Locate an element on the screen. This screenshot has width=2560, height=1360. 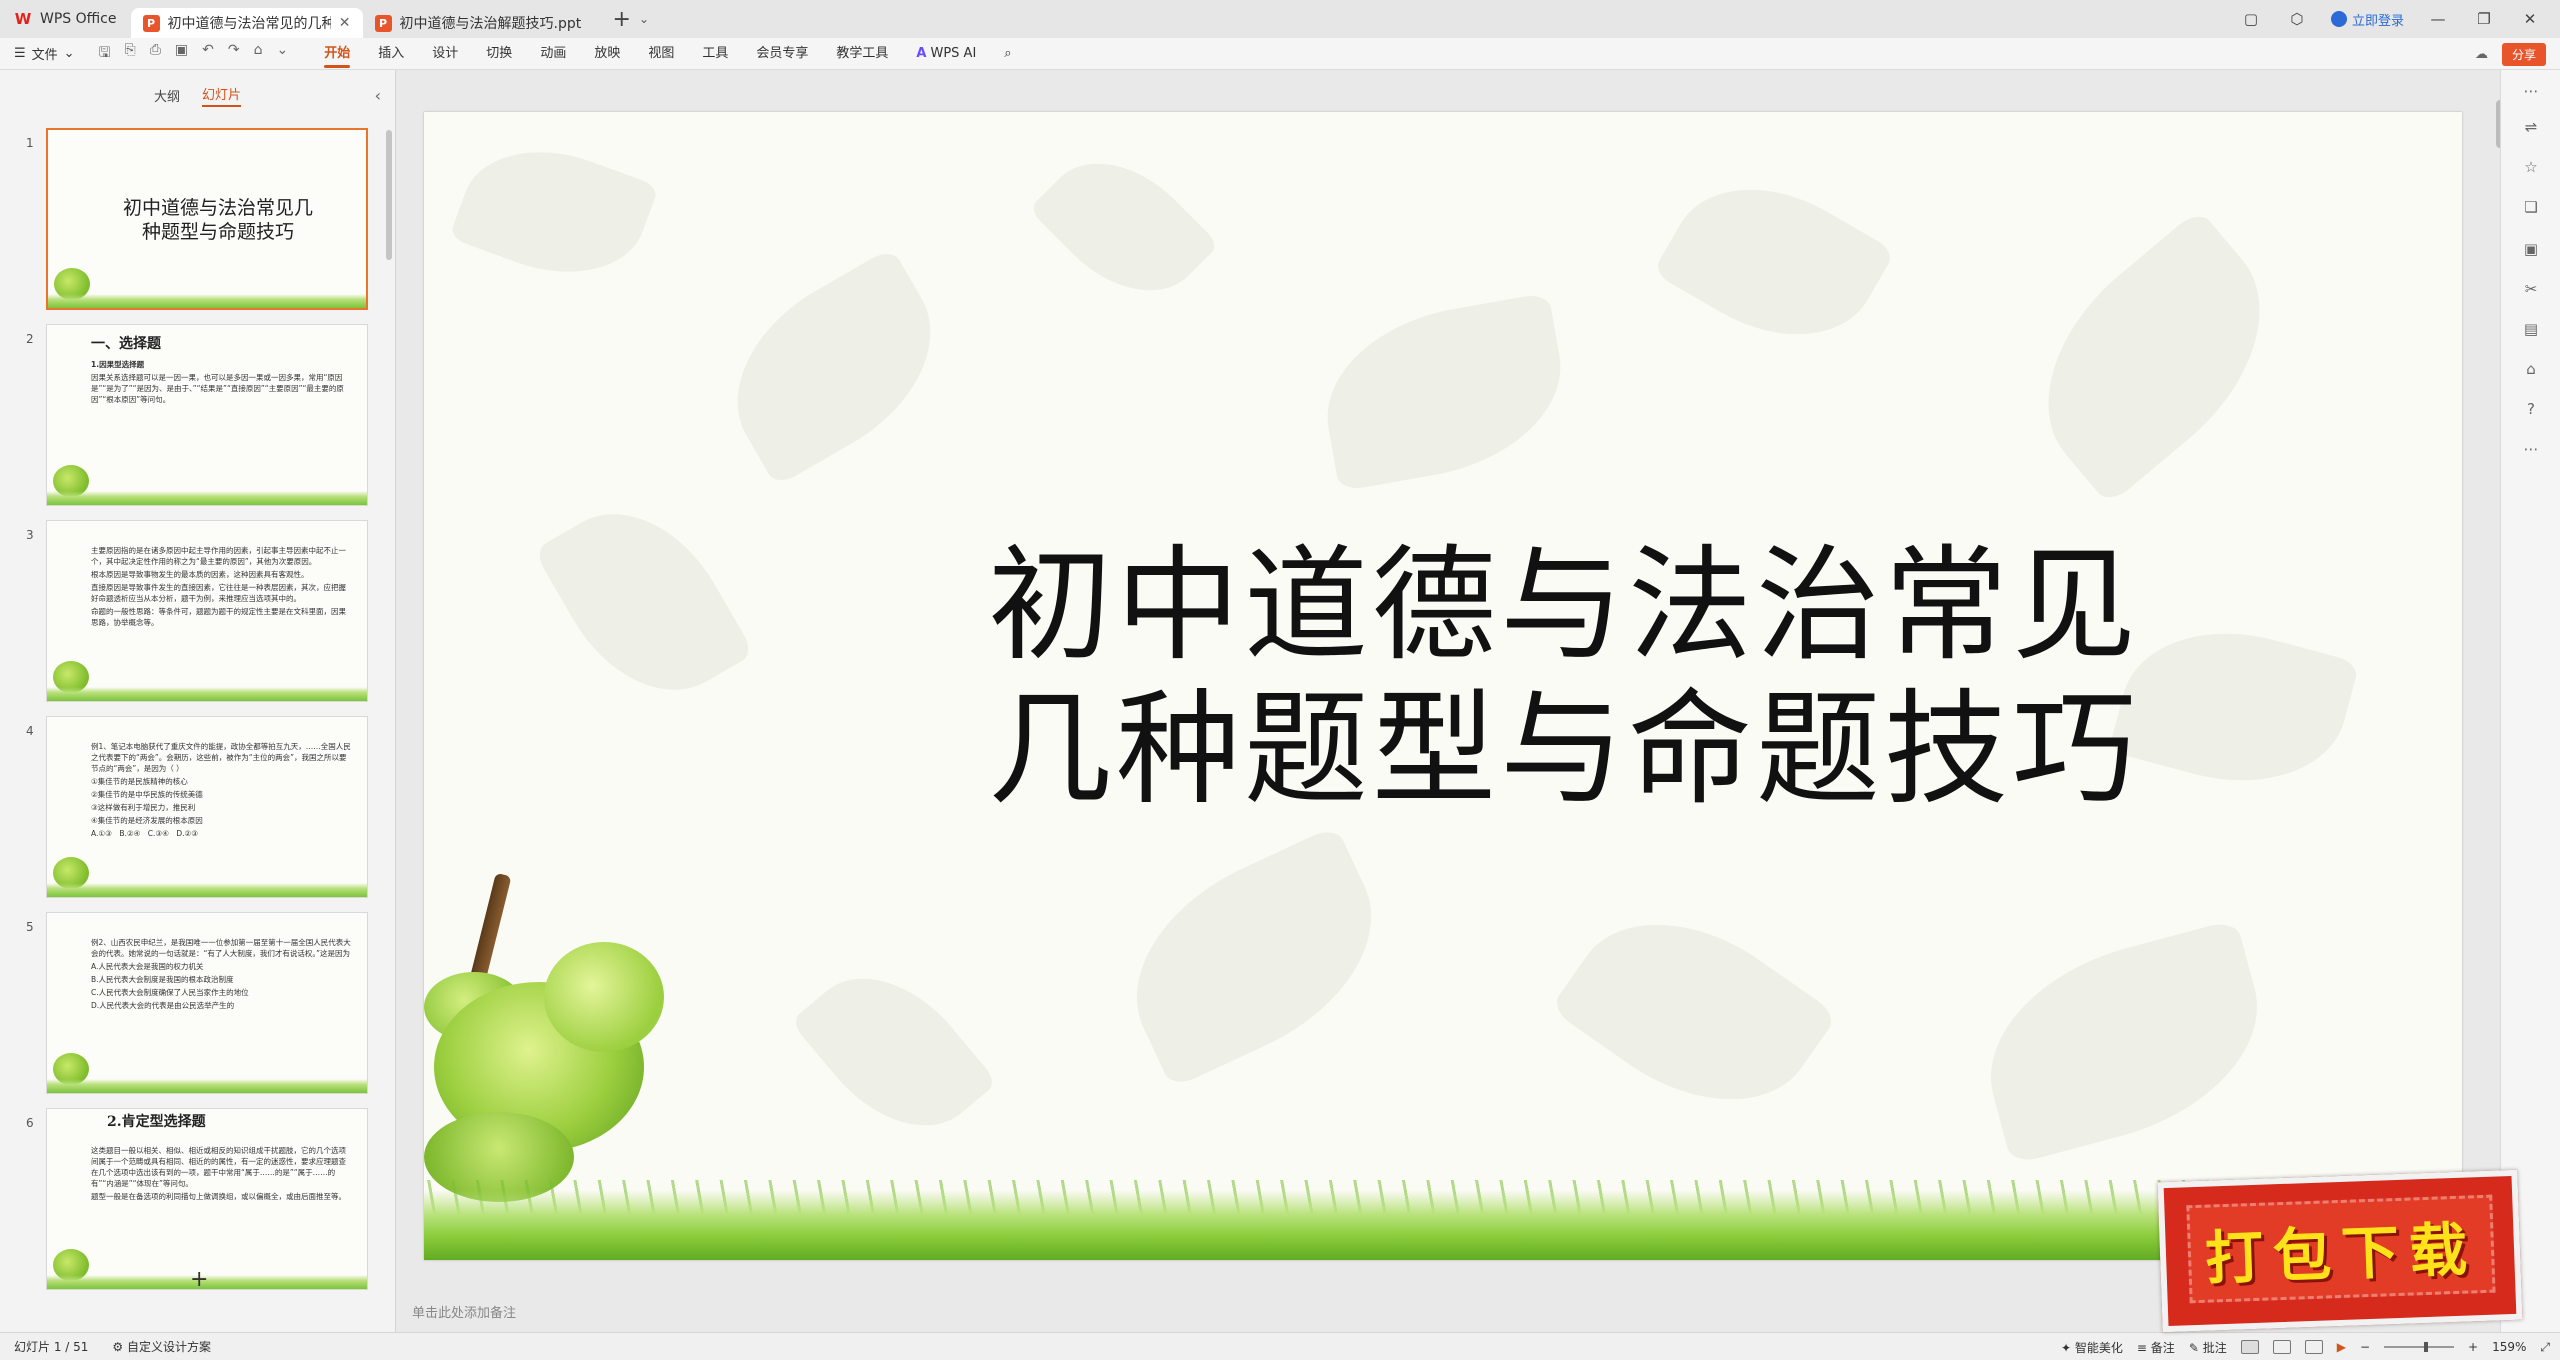
thumbnail-line: 1.因果型选择题 is located at coordinates (118, 364).